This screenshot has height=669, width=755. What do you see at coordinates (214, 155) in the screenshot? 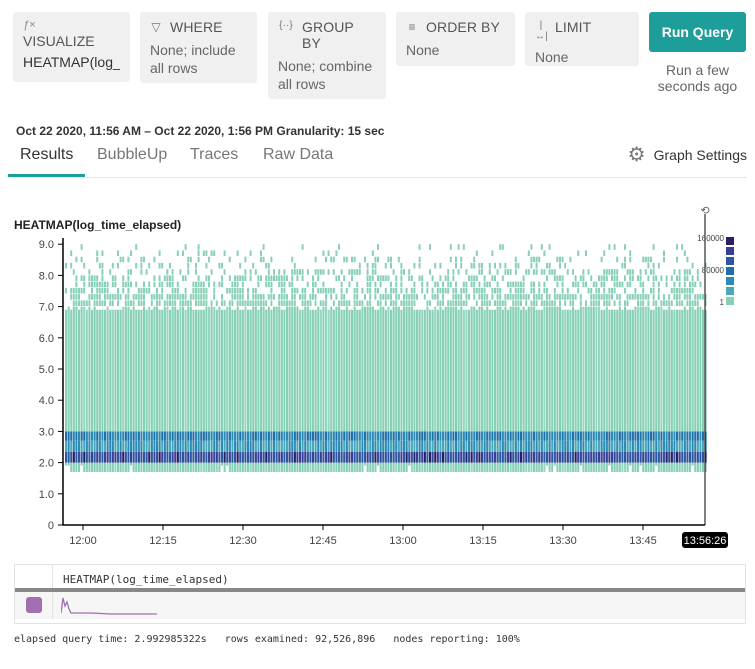
I see `tab-traces: Traces` at bounding box center [214, 155].